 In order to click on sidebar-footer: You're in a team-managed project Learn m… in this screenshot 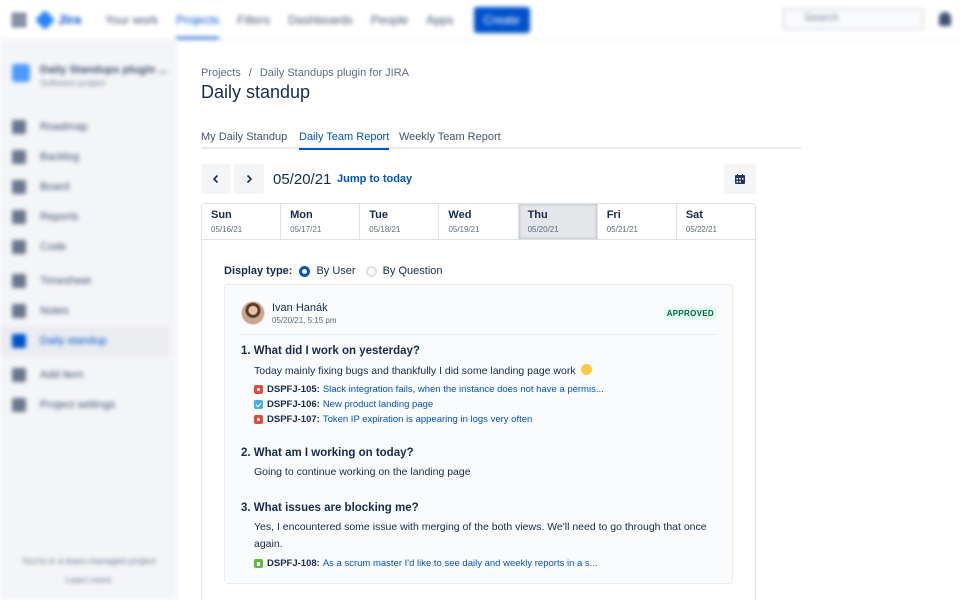, I will do `click(88, 571)`.